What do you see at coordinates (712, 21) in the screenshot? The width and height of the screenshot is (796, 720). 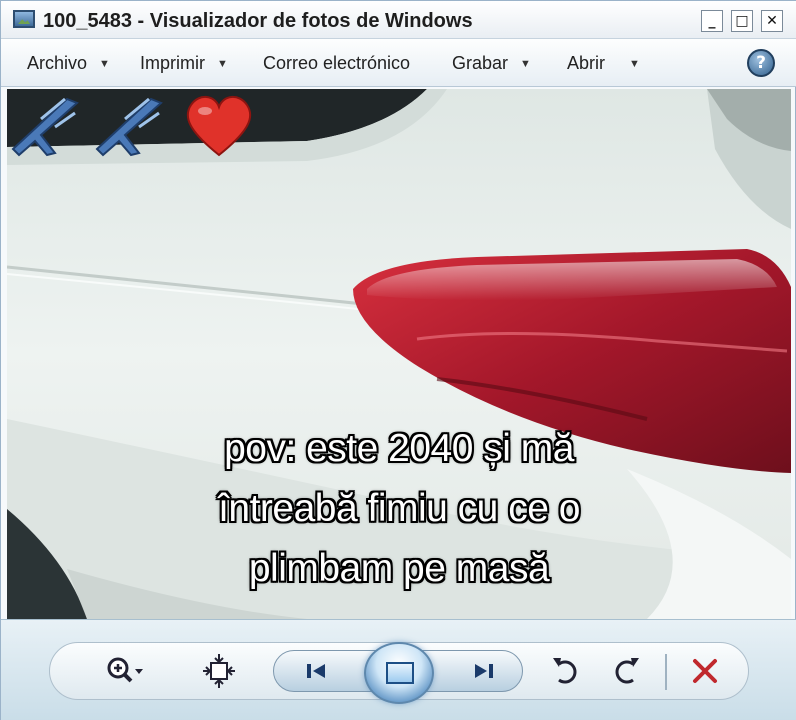 I see `minimize-button: _` at bounding box center [712, 21].